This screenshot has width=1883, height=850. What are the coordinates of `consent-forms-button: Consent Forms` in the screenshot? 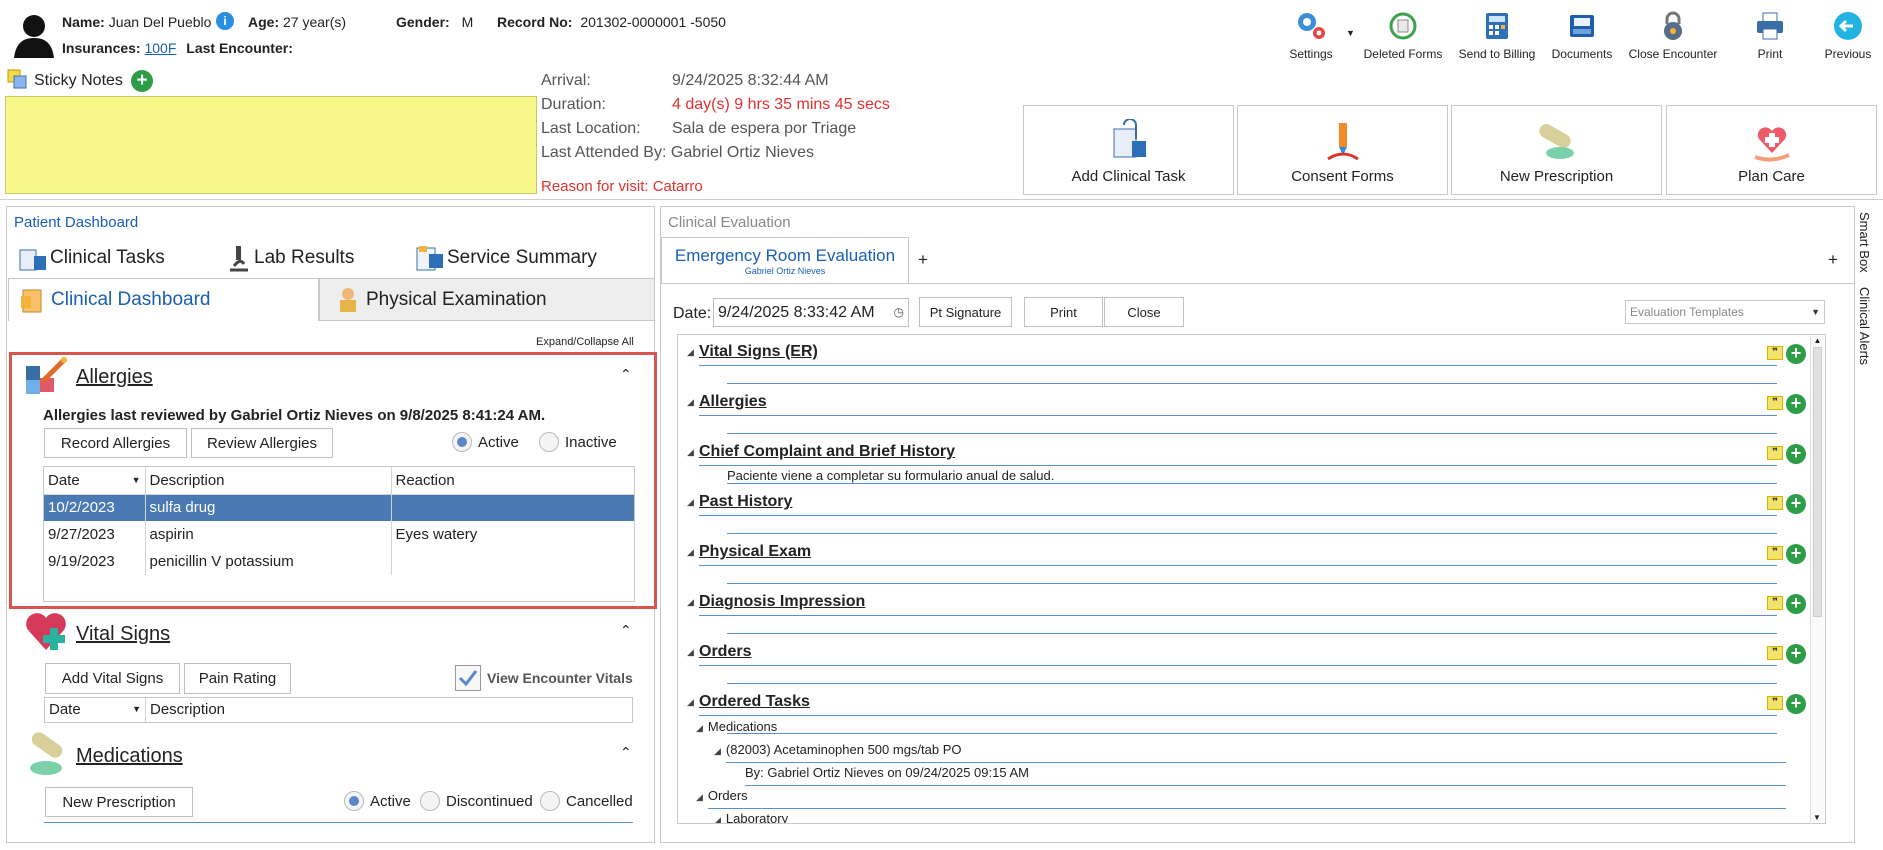 It's located at (1342, 150).